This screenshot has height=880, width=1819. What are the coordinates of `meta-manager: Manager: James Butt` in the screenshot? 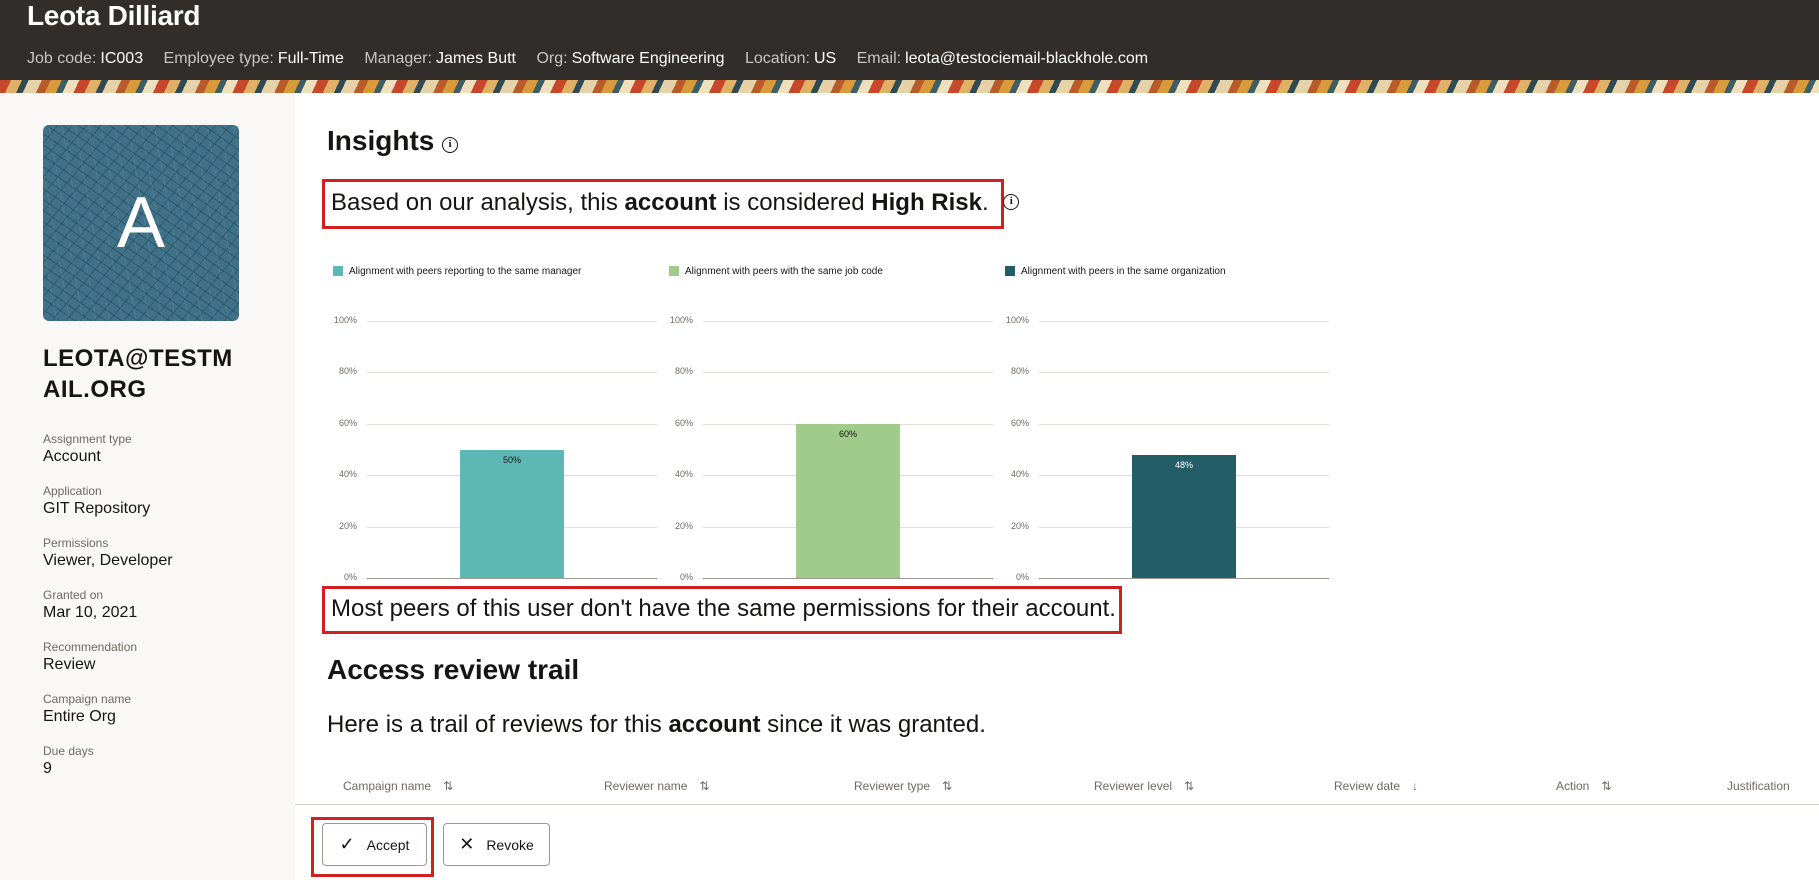 It's located at (440, 58).